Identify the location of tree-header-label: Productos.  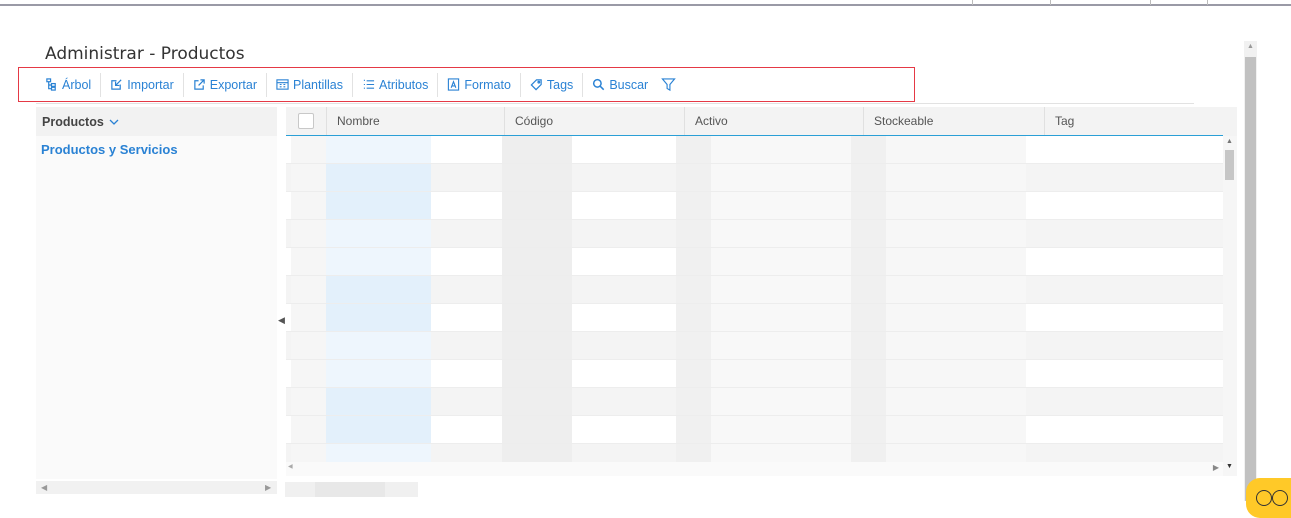
(73, 121).